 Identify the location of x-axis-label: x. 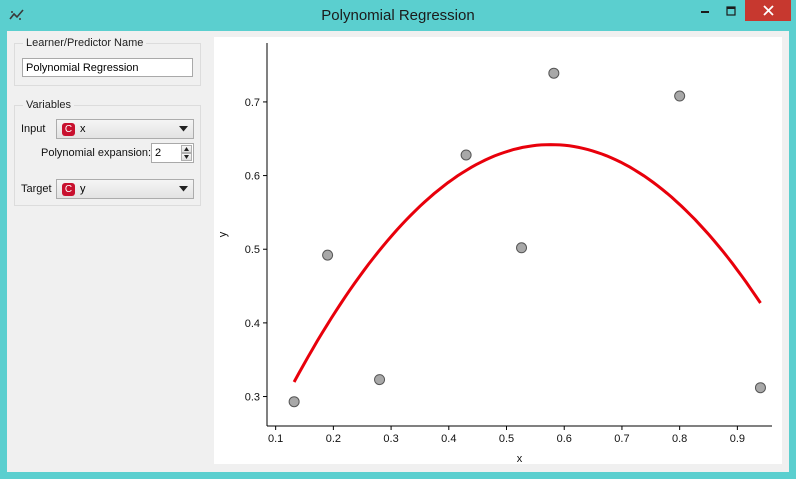
(520, 458).